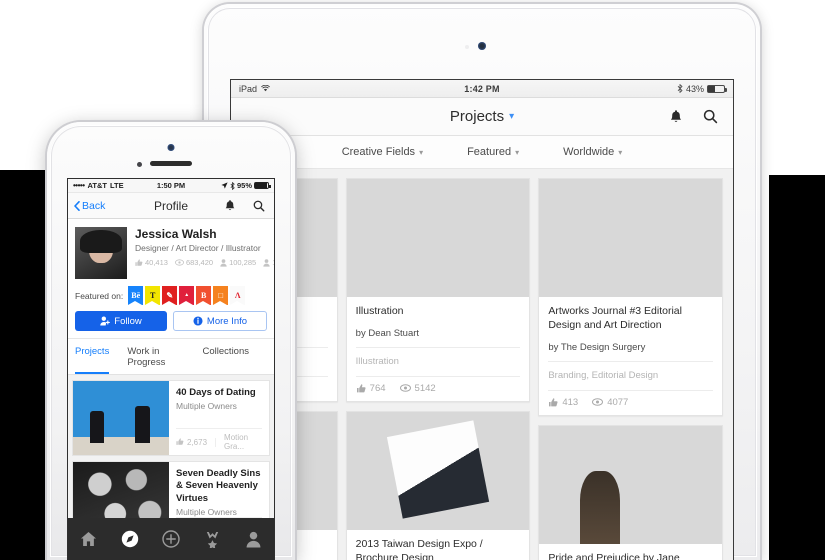 The image size is (825, 560). Describe the element at coordinates (171, 163) in the screenshot. I see `iphone-earpiece-speaker` at that location.